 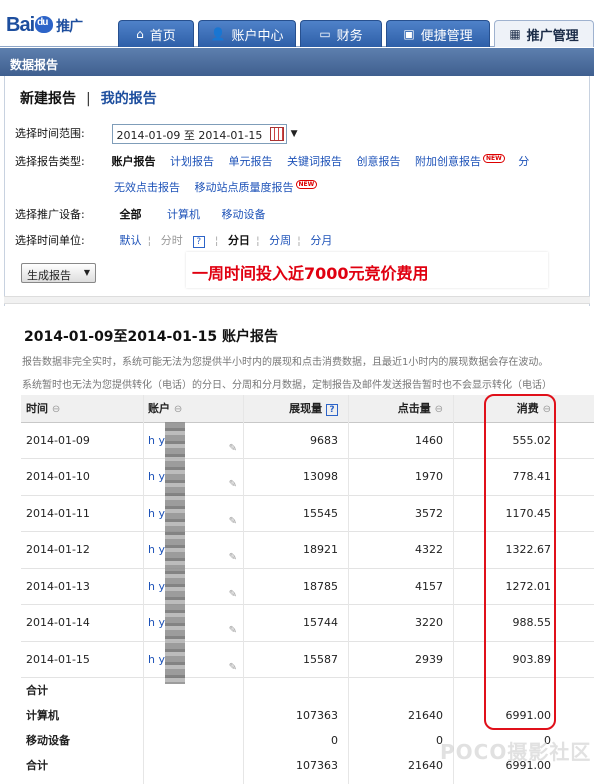 What do you see at coordinates (82, 440) in the screenshot?
I see `cell-date: 2014-01-09` at bounding box center [82, 440].